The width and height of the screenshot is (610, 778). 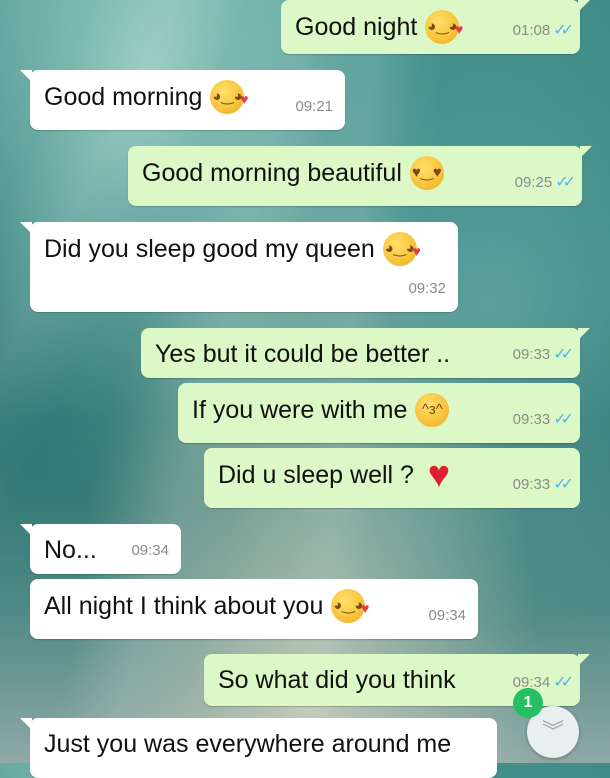 What do you see at coordinates (432, 410) in the screenshot?
I see `kissing-closed-eyes-face-icon: ^з^` at bounding box center [432, 410].